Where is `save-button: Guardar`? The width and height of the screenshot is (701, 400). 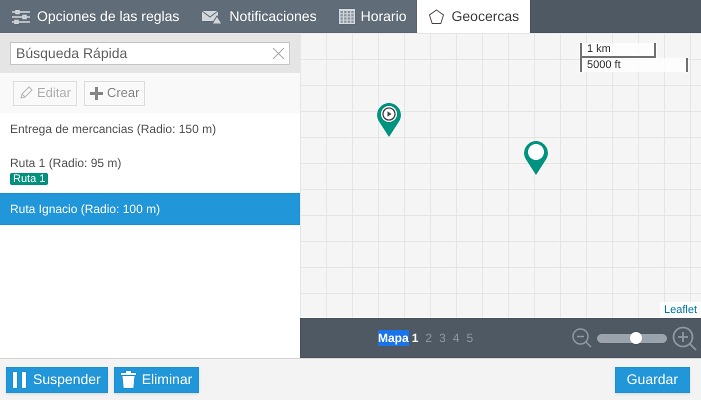 save-button: Guardar is located at coordinates (652, 379).